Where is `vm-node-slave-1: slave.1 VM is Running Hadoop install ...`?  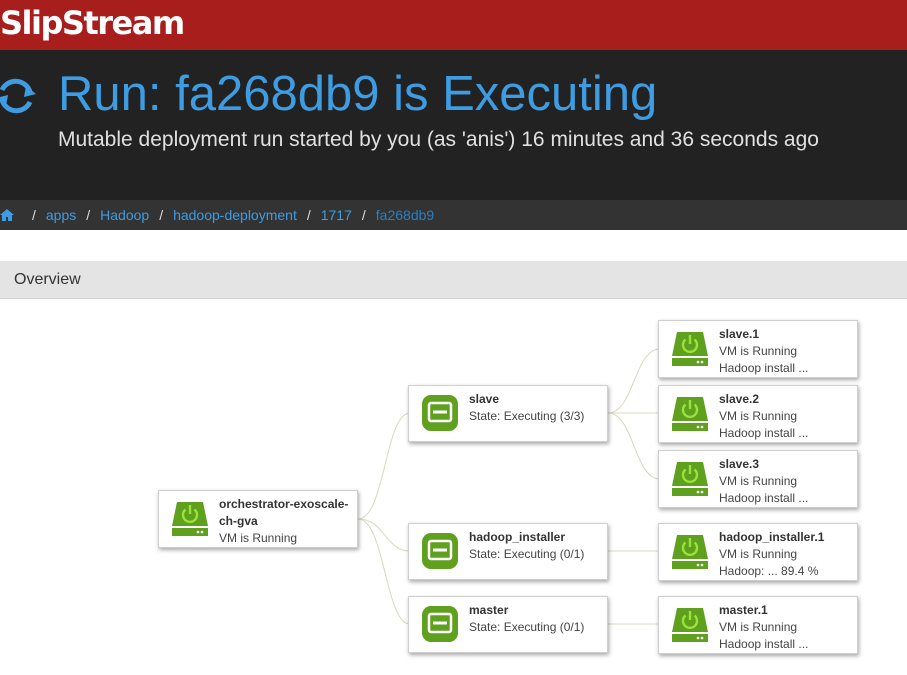 vm-node-slave-1: slave.1 VM is Running Hadoop install ... is located at coordinates (758, 349).